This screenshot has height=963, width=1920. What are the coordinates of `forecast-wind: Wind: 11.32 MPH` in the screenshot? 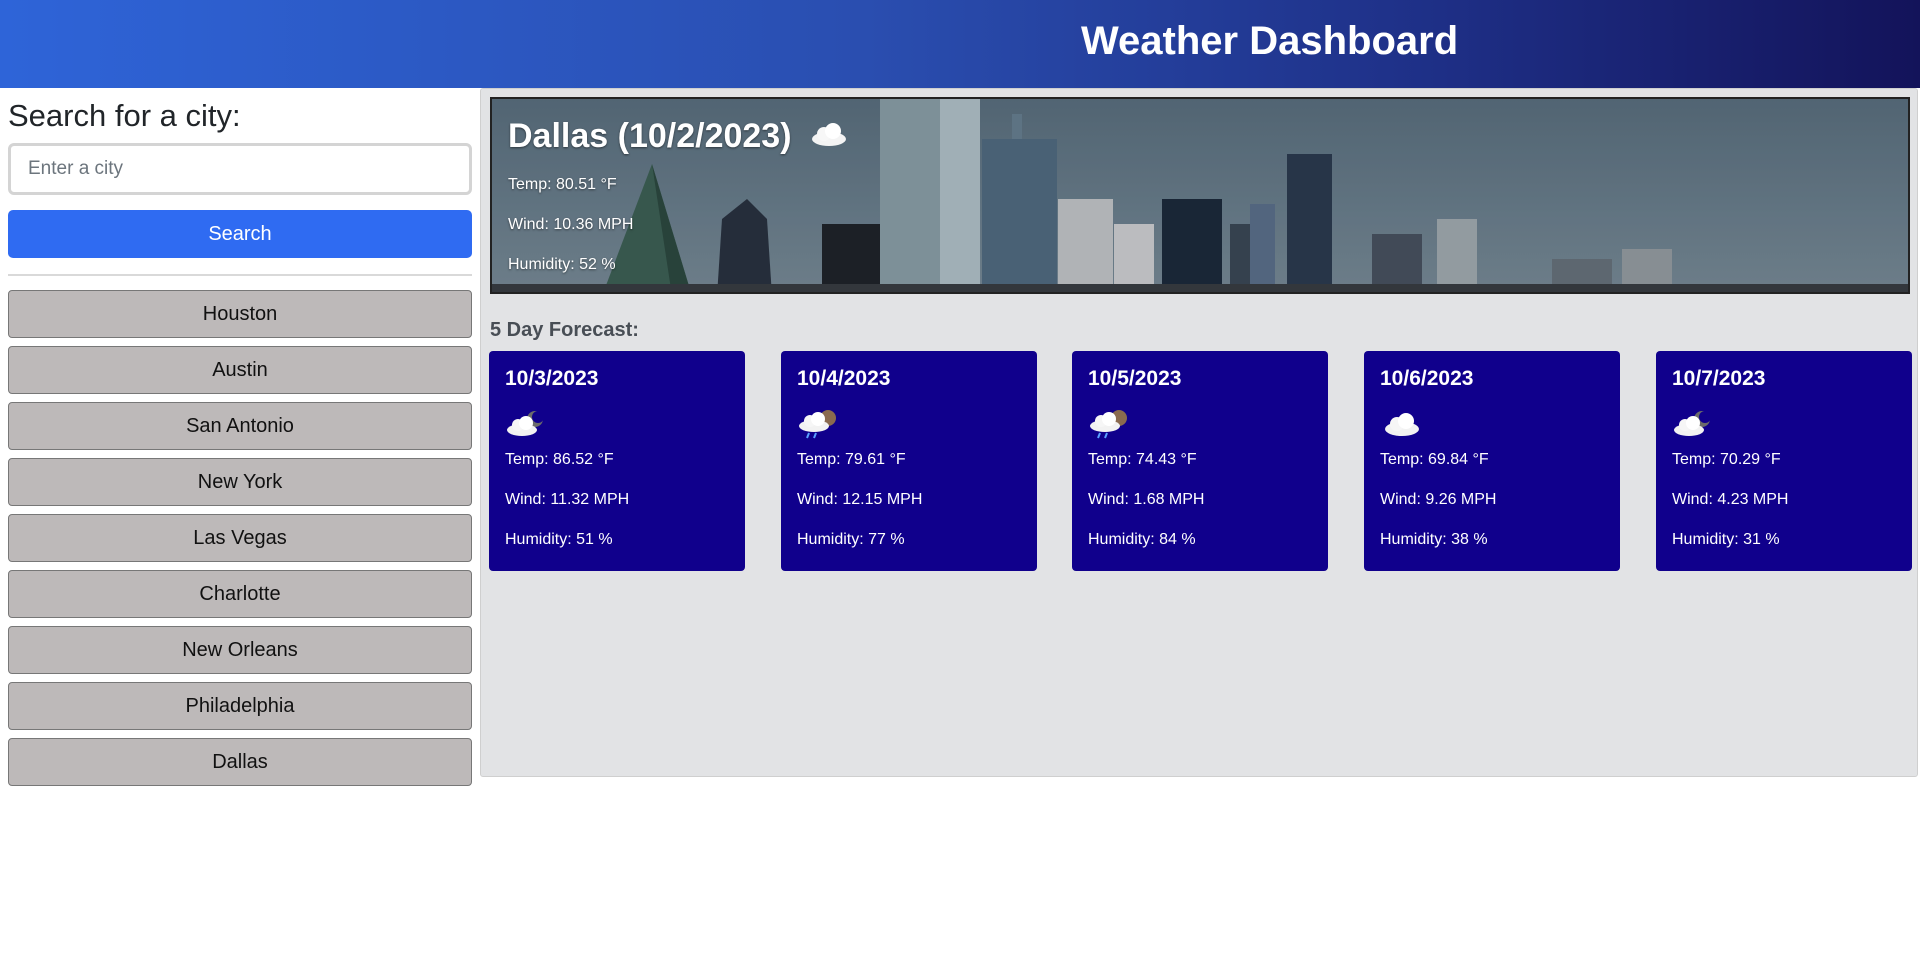 It's located at (567, 499).